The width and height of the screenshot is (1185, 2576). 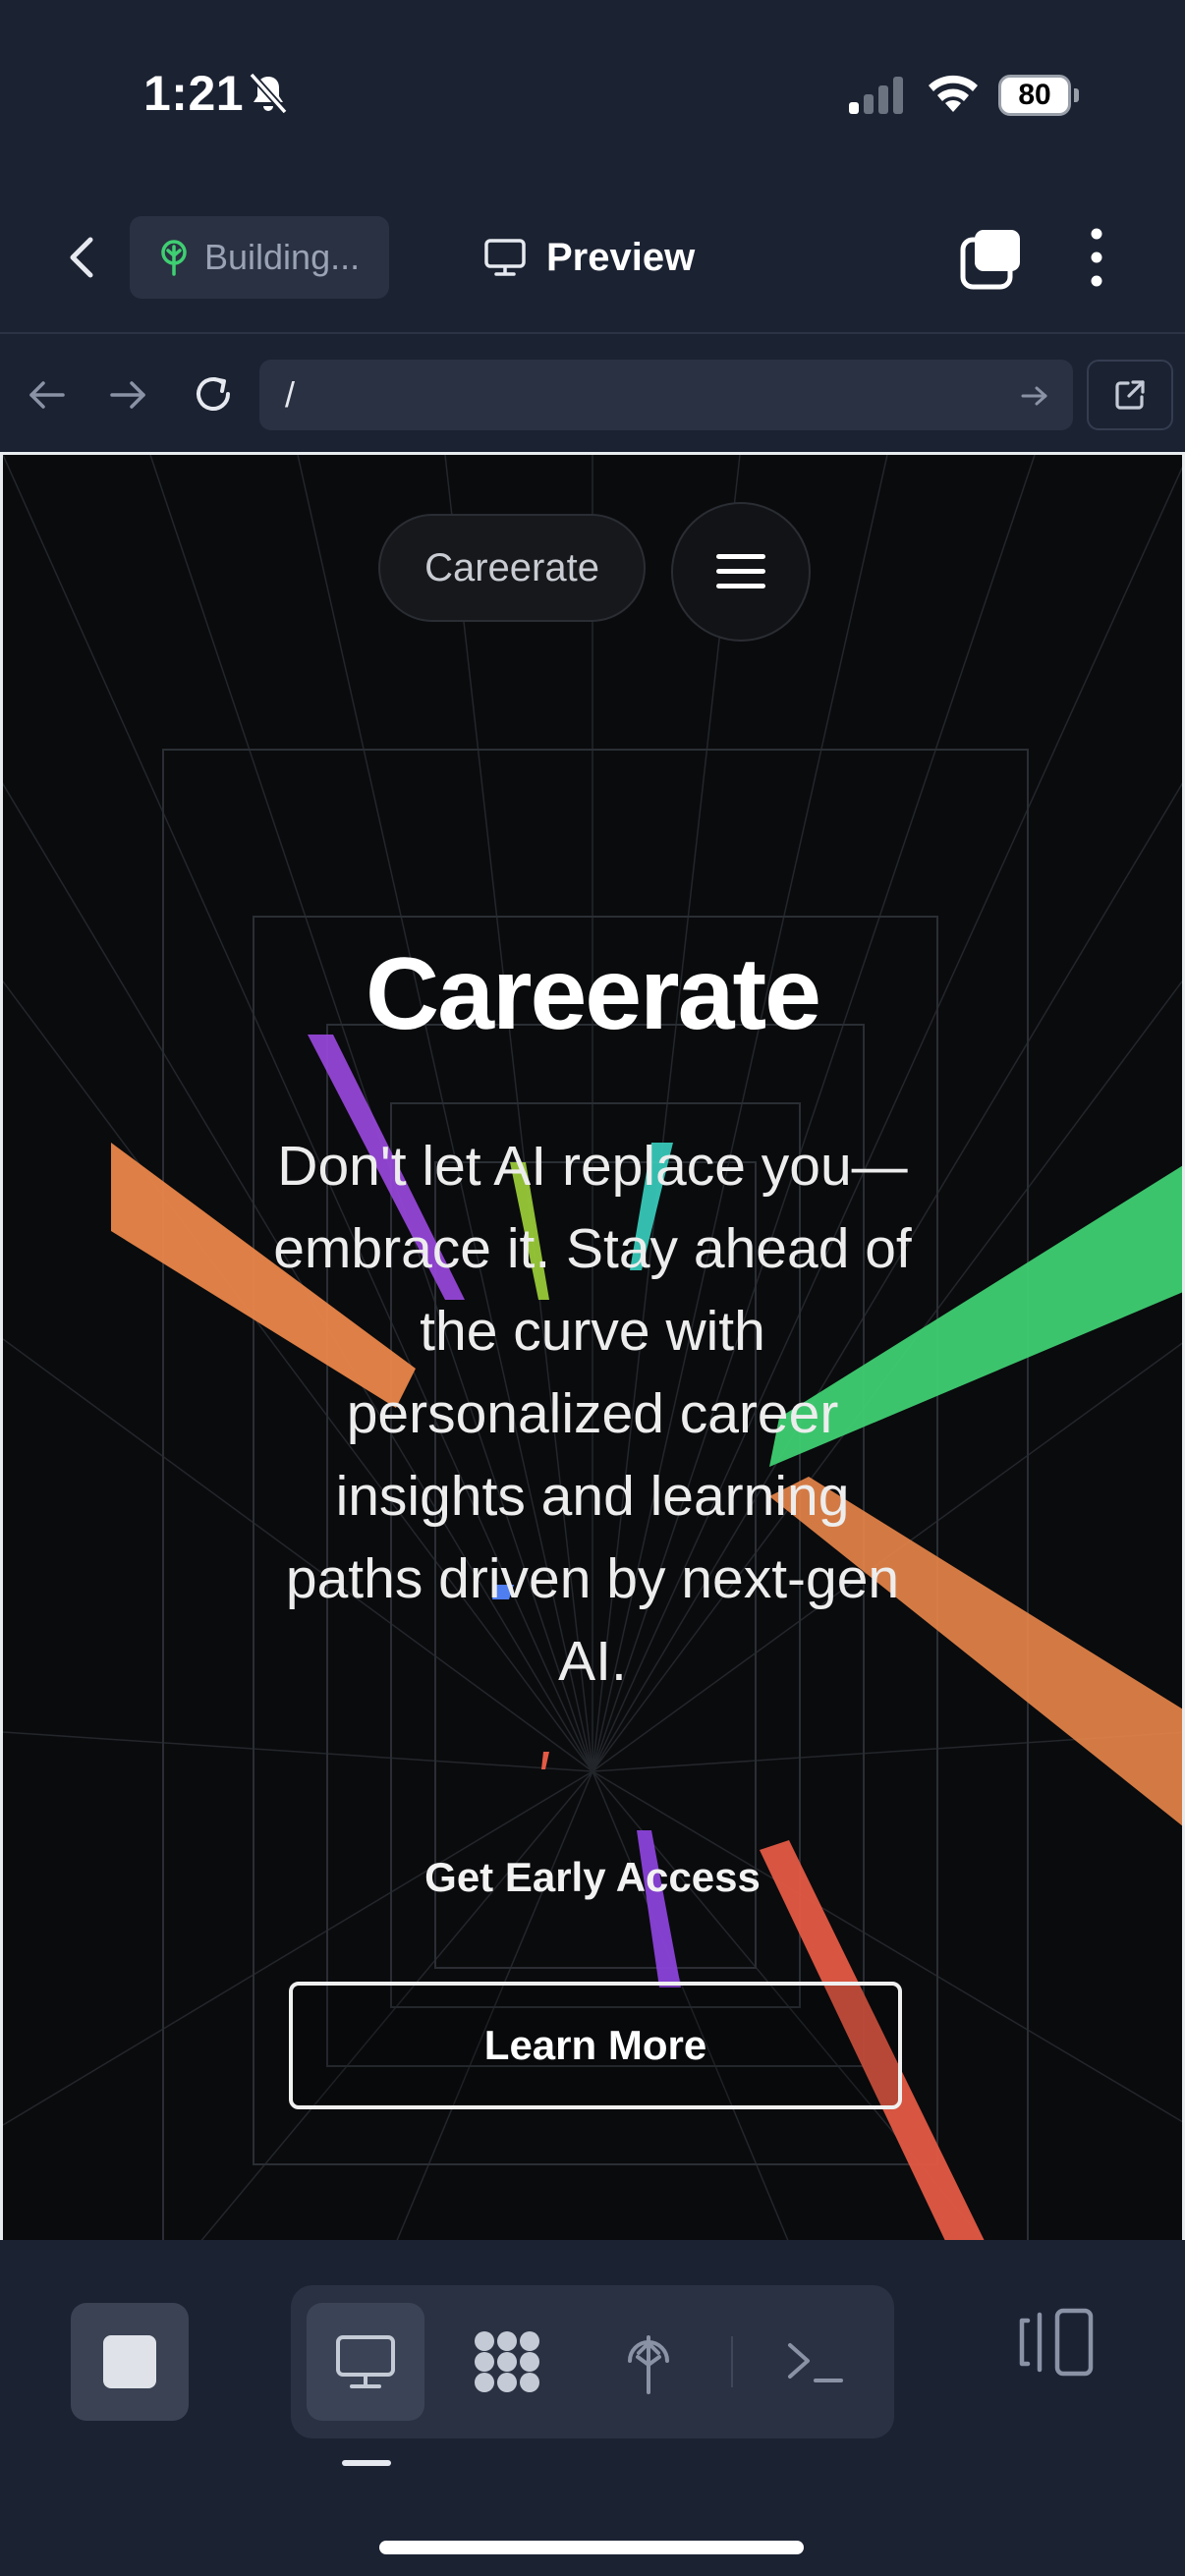 I want to click on desktop-view-button, so click(x=366, y=2362).